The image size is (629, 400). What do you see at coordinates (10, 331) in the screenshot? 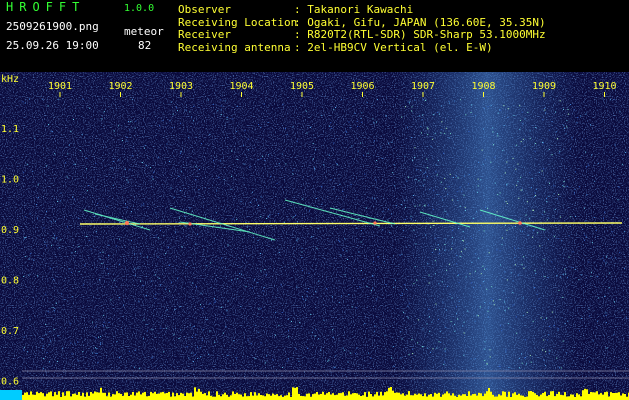
I see `frequency-tick-label: 0.7` at bounding box center [10, 331].